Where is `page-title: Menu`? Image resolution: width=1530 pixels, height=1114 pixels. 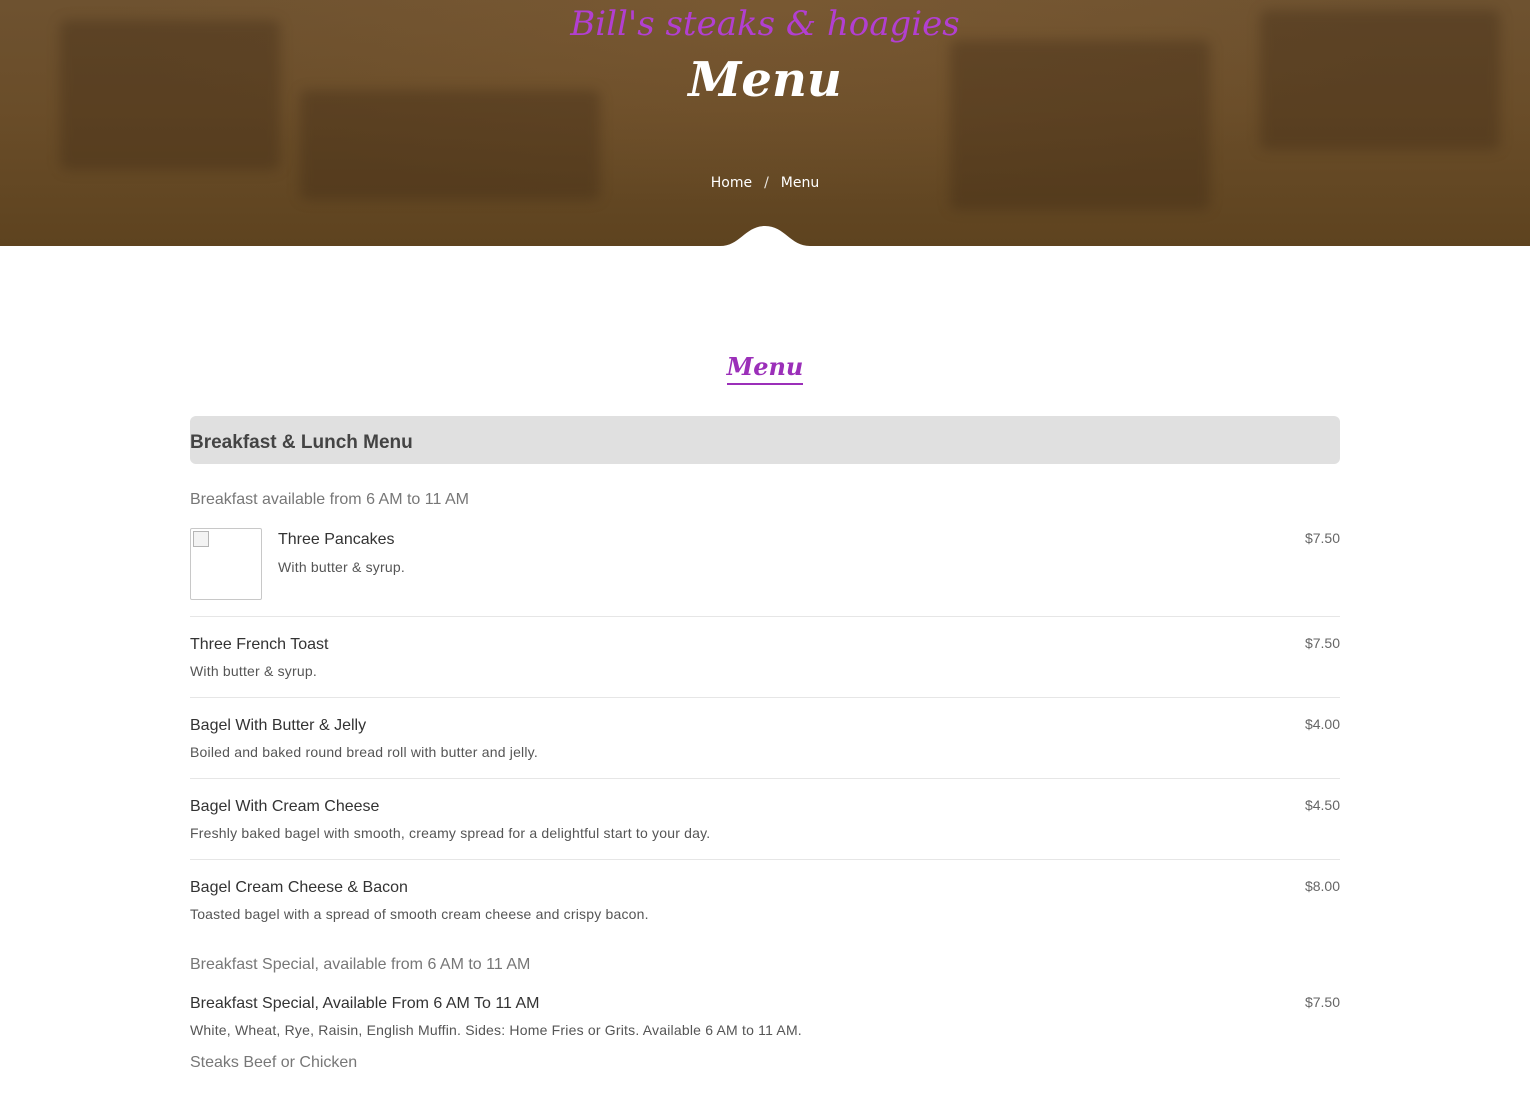
page-title: Menu is located at coordinates (765, 80).